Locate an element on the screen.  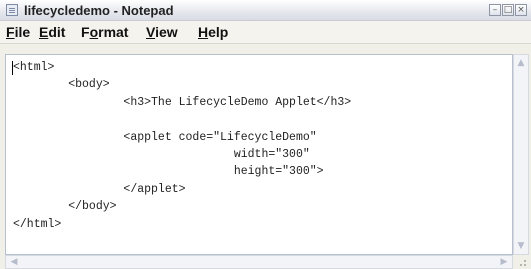
menu-bar: File Edit Format View Help is located at coordinates (265, 32).